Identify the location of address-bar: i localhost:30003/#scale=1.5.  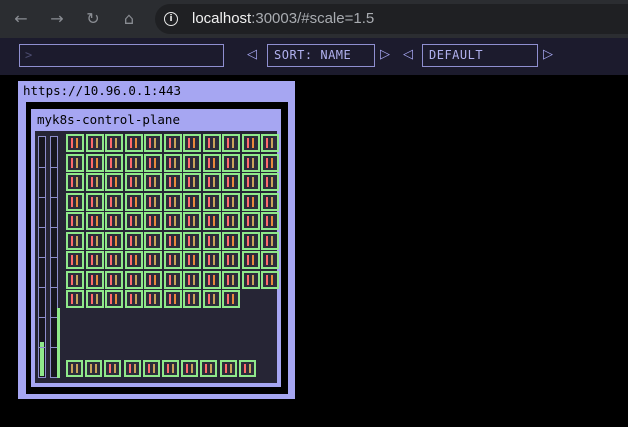
(391, 19).